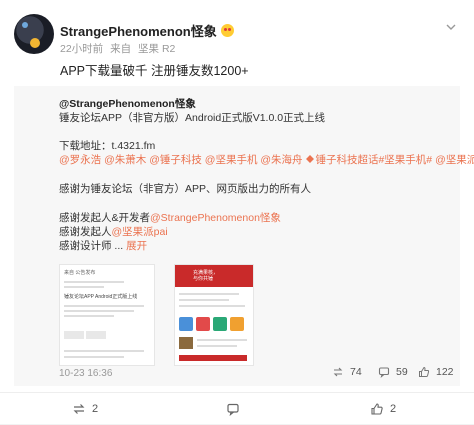 Image resolution: width=474 pixels, height=425 pixels. What do you see at coordinates (231, 160) in the screenshot?
I see `mention-link: @坚果手机` at bounding box center [231, 160].